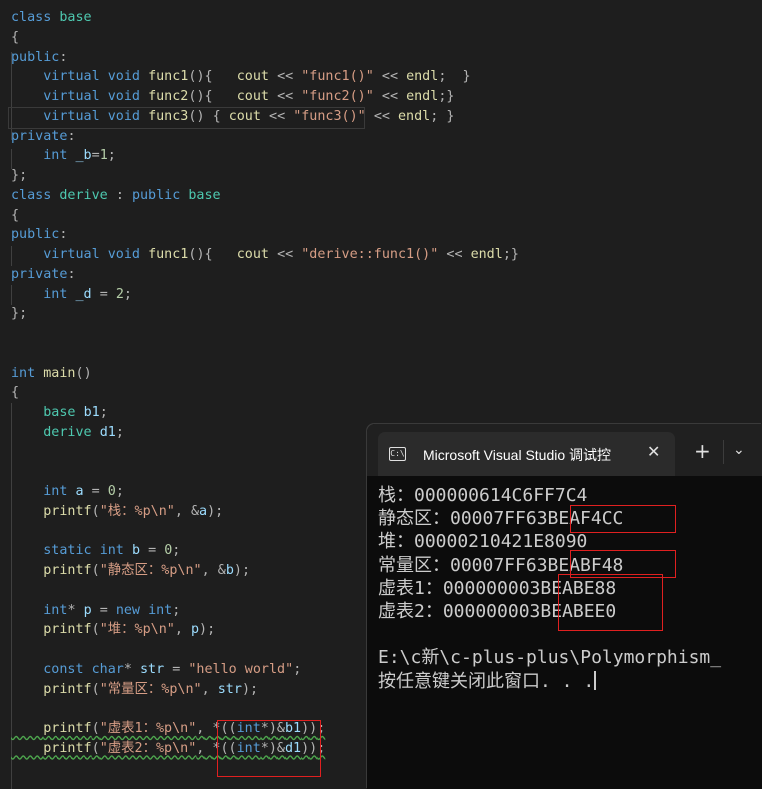 This screenshot has width=762, height=789. I want to click on code-line: printf("栈：%p\n", &a);, so click(117, 512).